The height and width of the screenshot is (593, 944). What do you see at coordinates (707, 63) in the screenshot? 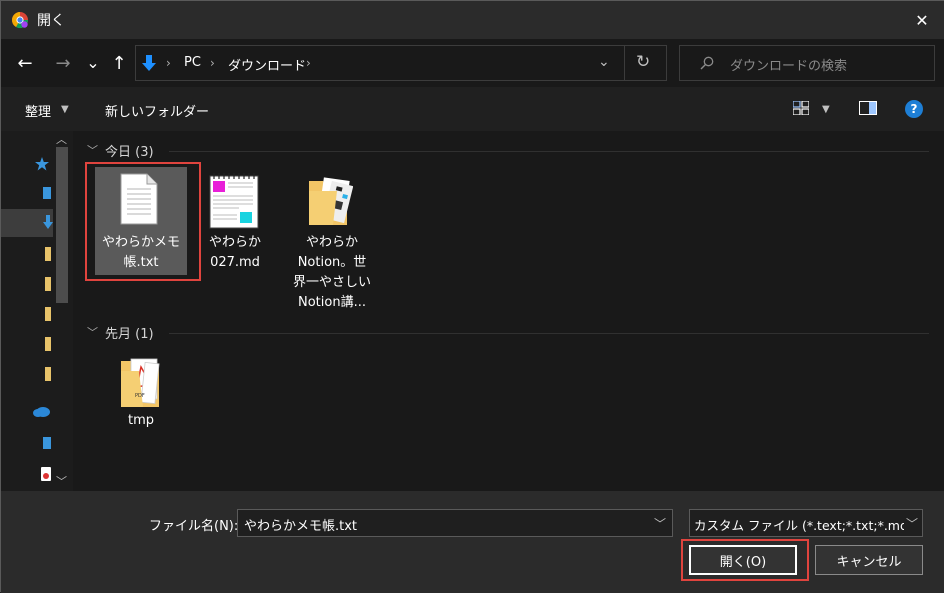
I see `search-icon` at bounding box center [707, 63].